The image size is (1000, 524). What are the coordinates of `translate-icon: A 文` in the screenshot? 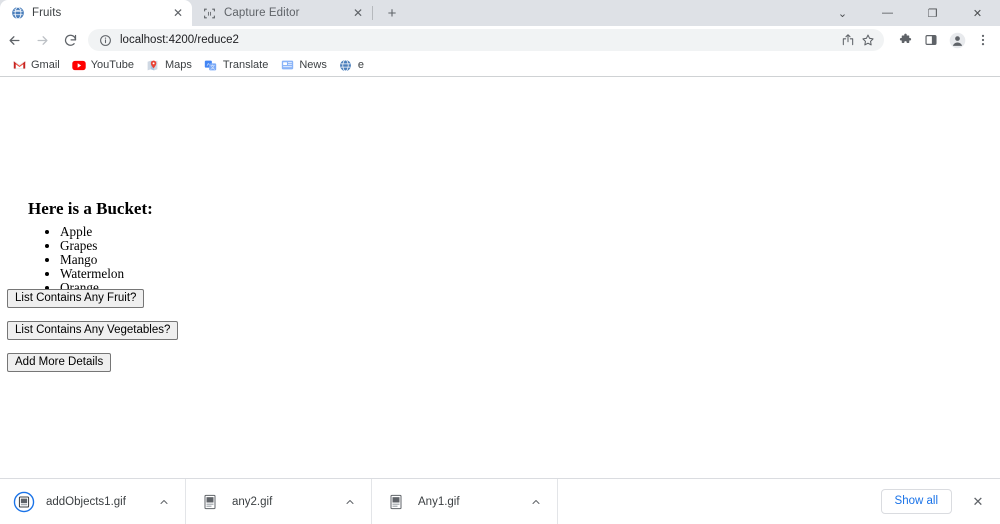 It's located at (211, 65).